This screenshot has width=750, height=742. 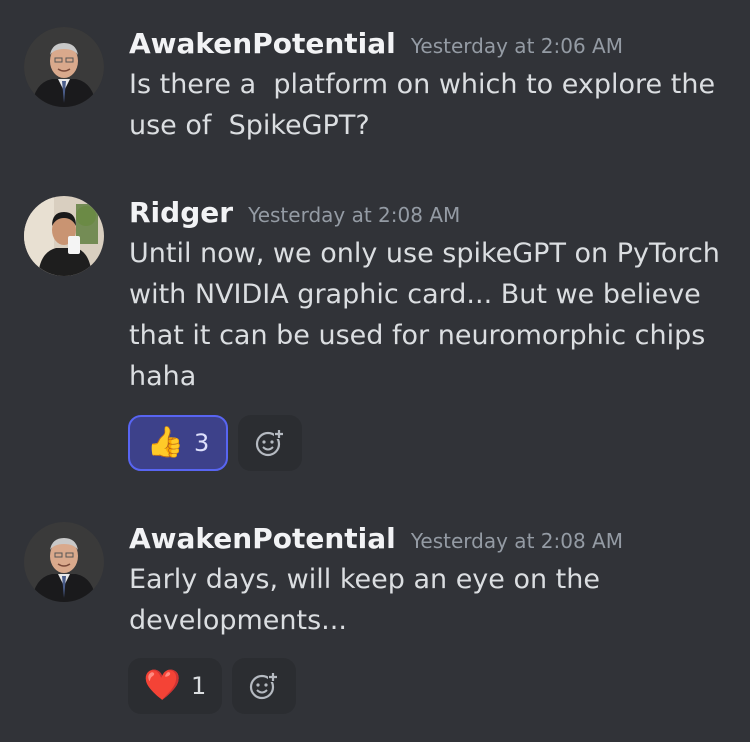 I want to click on message-header: Ridger Yesterday at 2:08 AM, so click(x=429, y=213).